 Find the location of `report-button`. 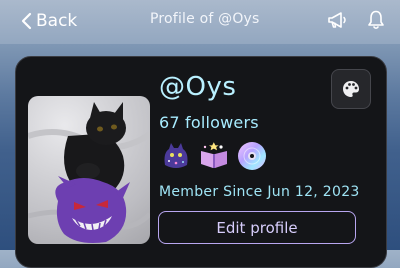

report-button is located at coordinates (338, 21).